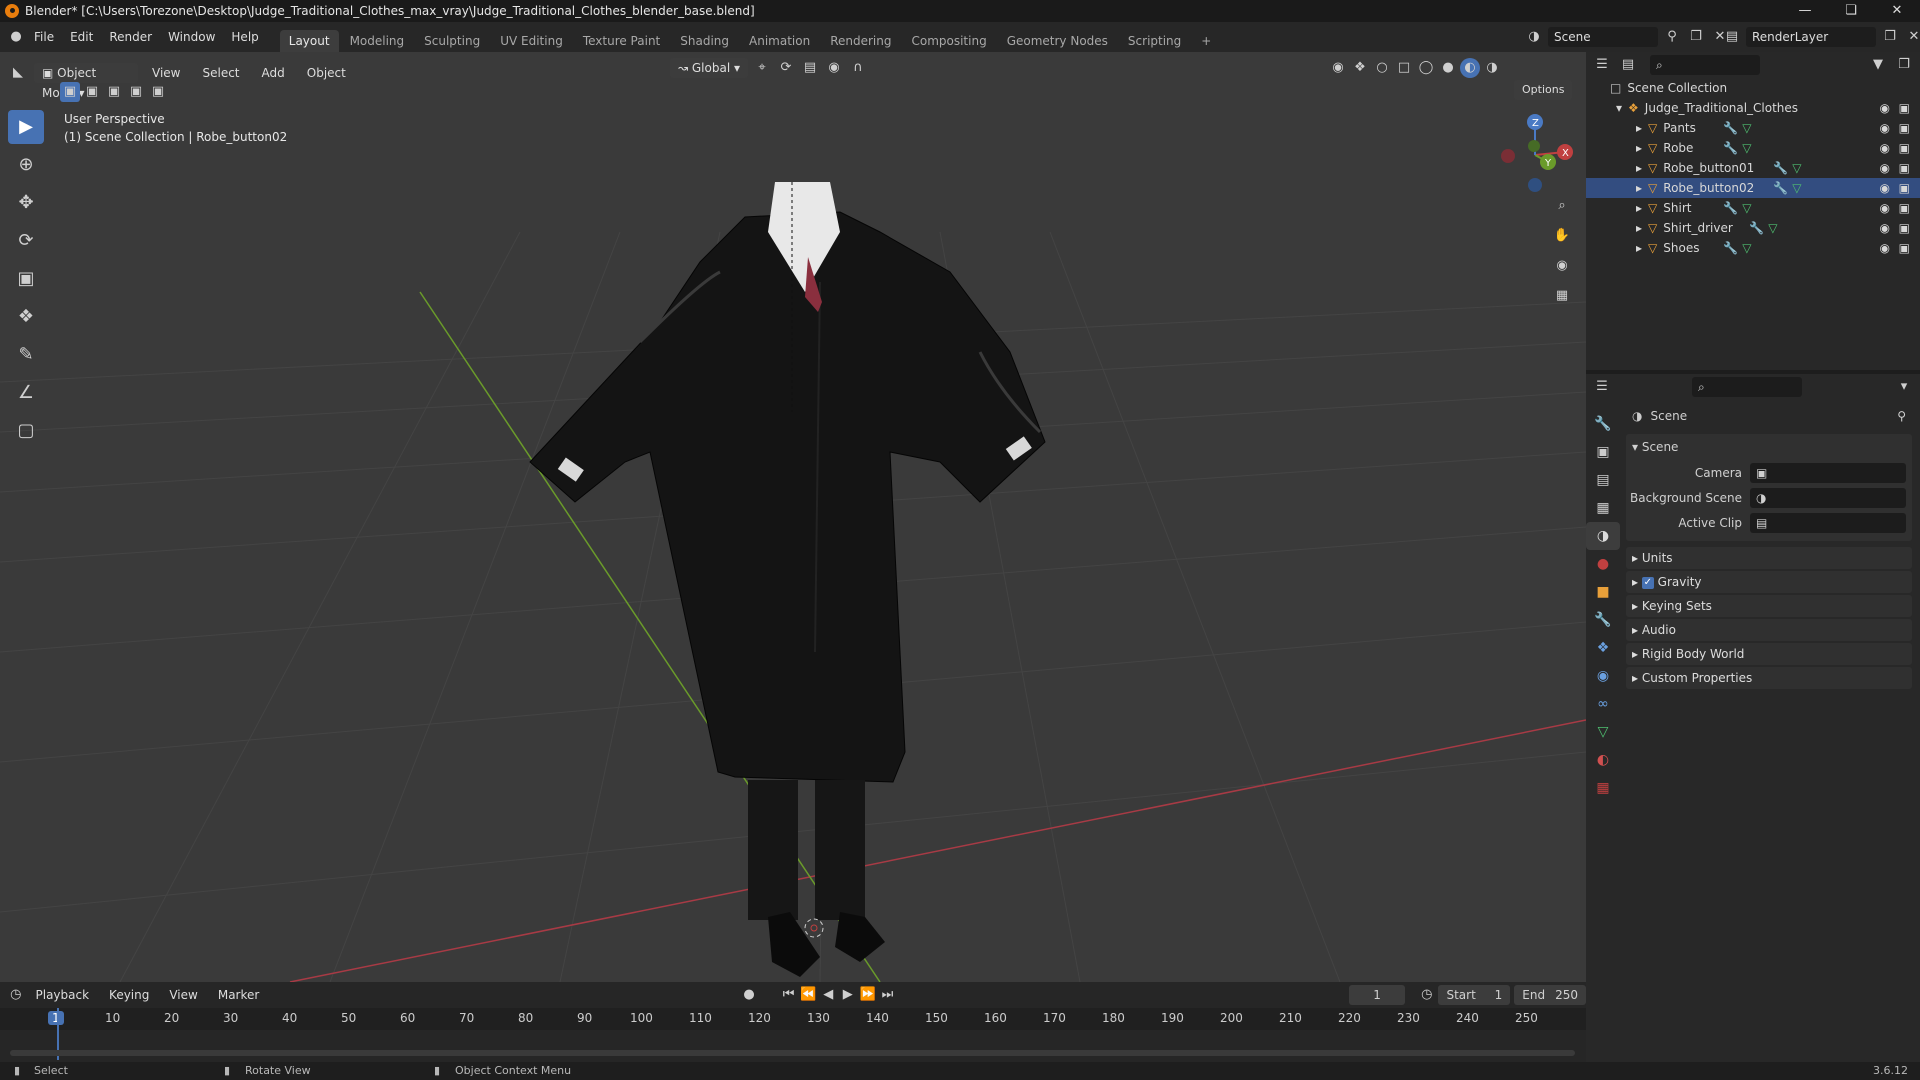 The width and height of the screenshot is (1920, 1080). Describe the element at coordinates (1535, 155) in the screenshot. I see `navigation-gizmo: X Y Z` at that location.